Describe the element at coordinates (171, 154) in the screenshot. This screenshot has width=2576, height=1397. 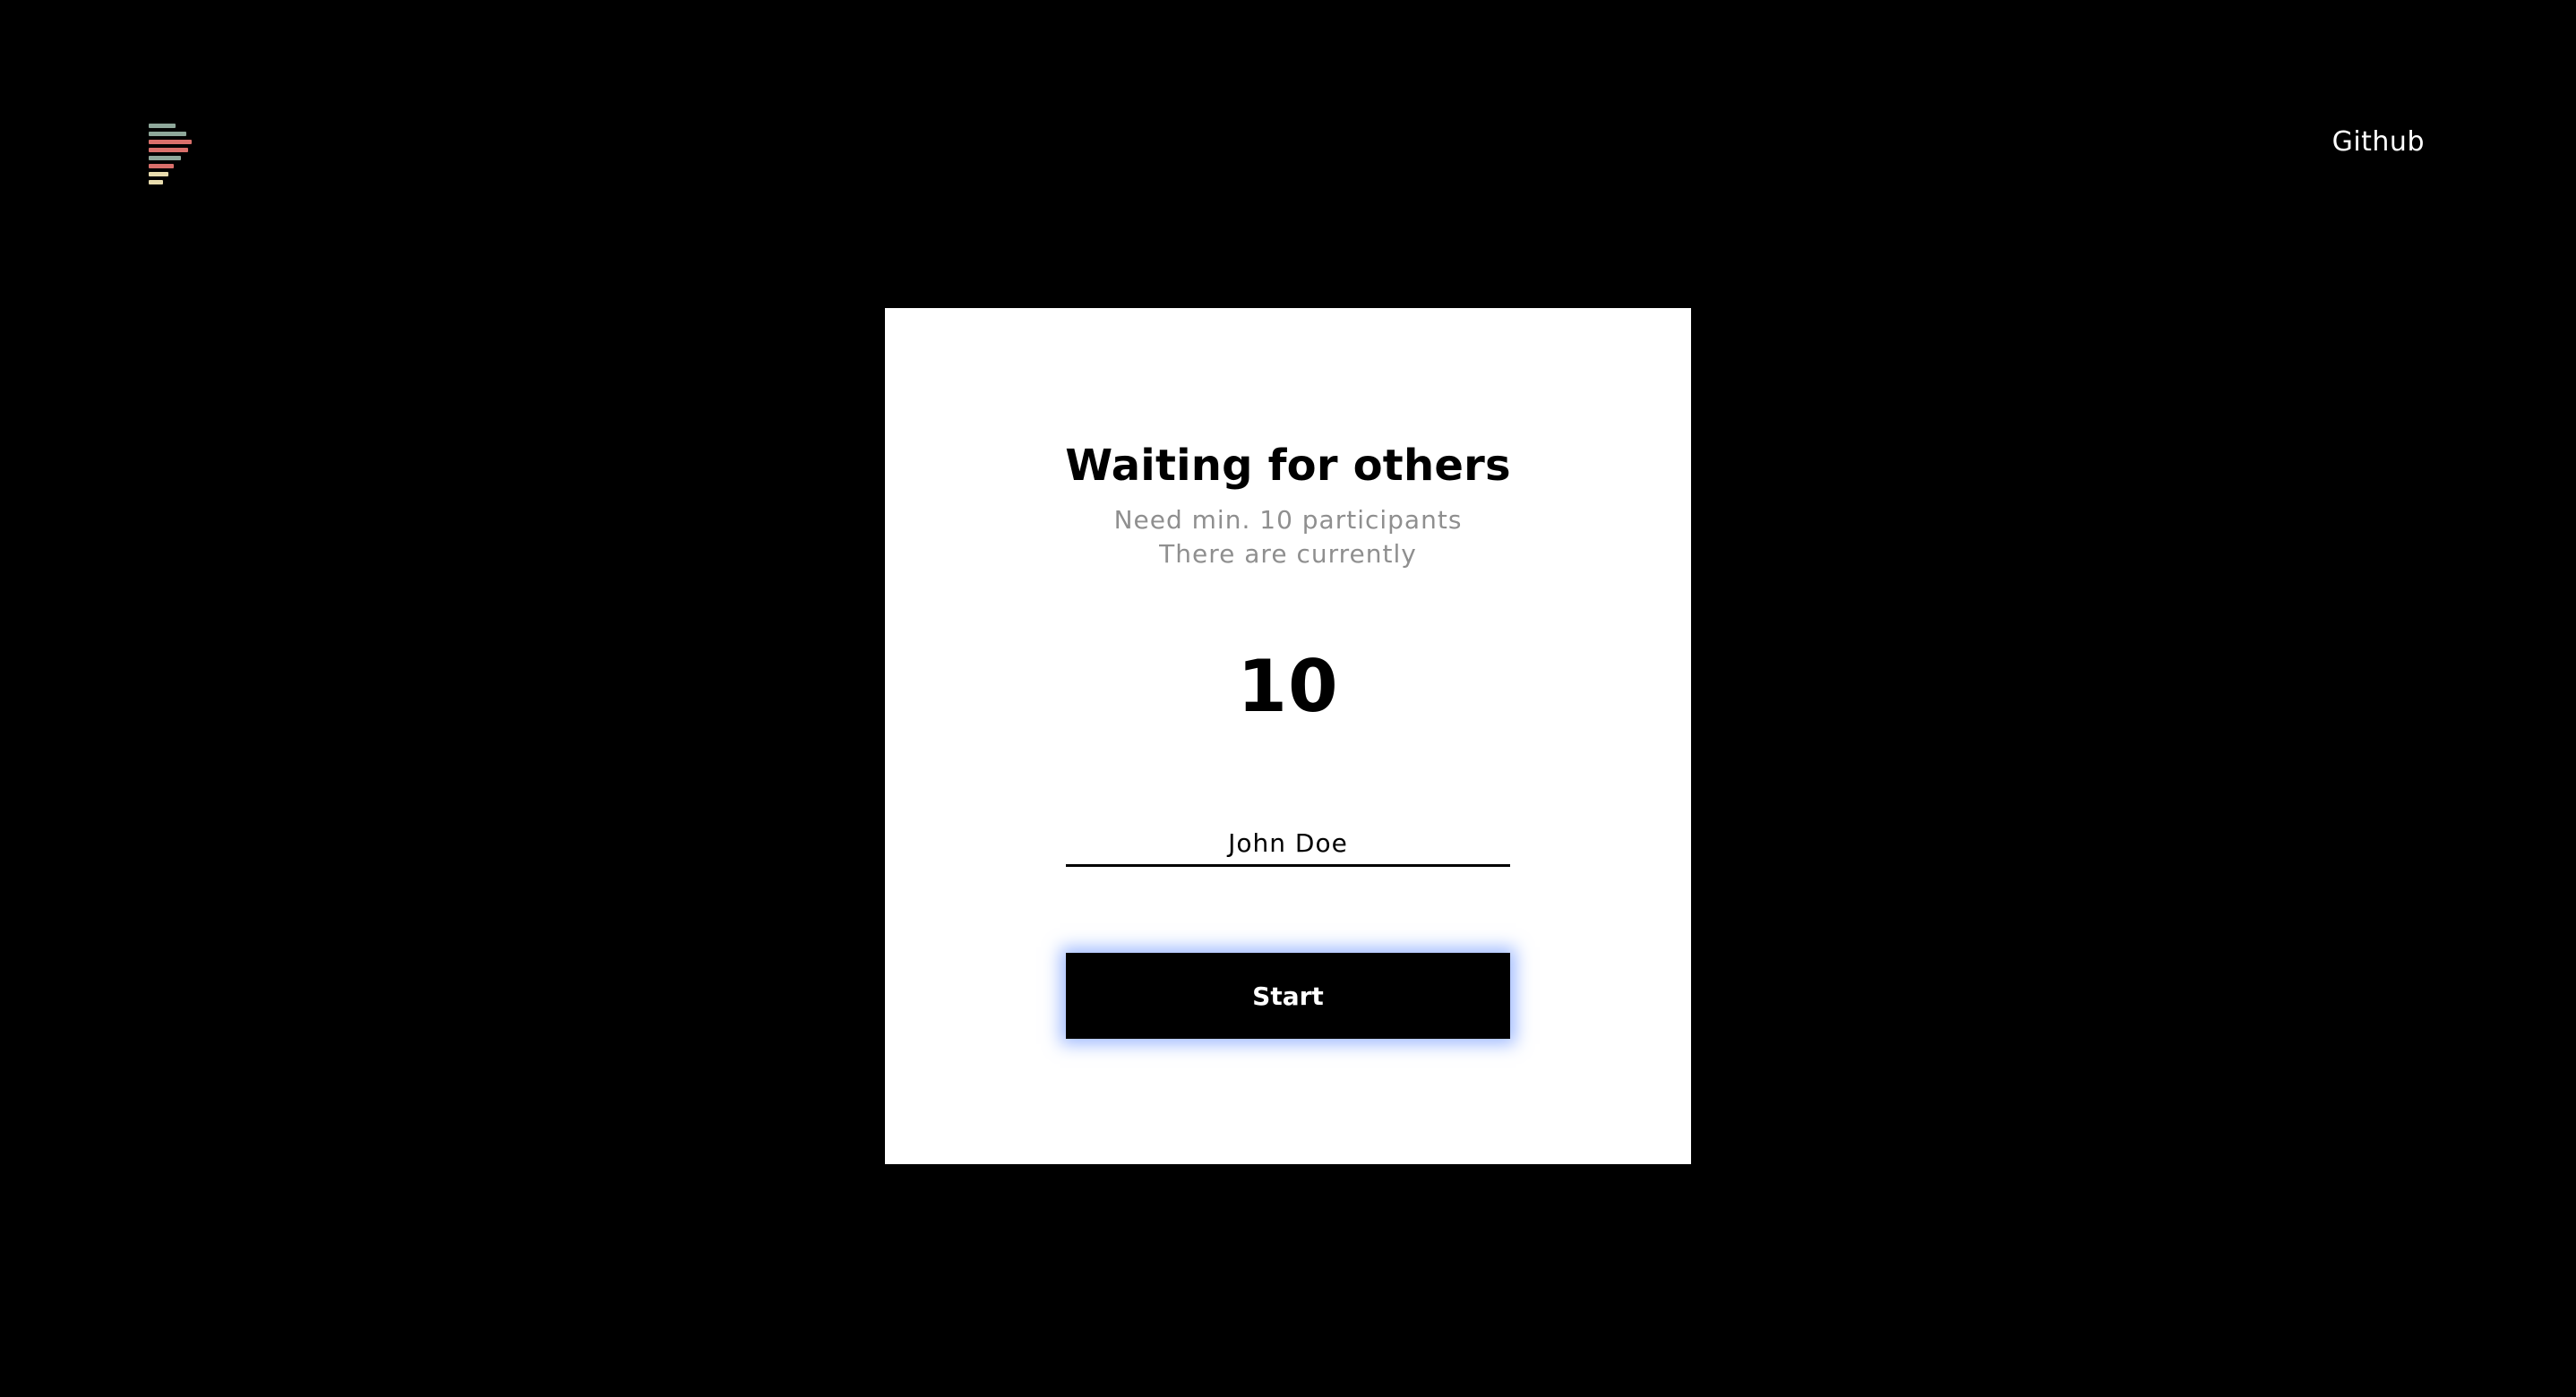
I see `app-logo` at that location.